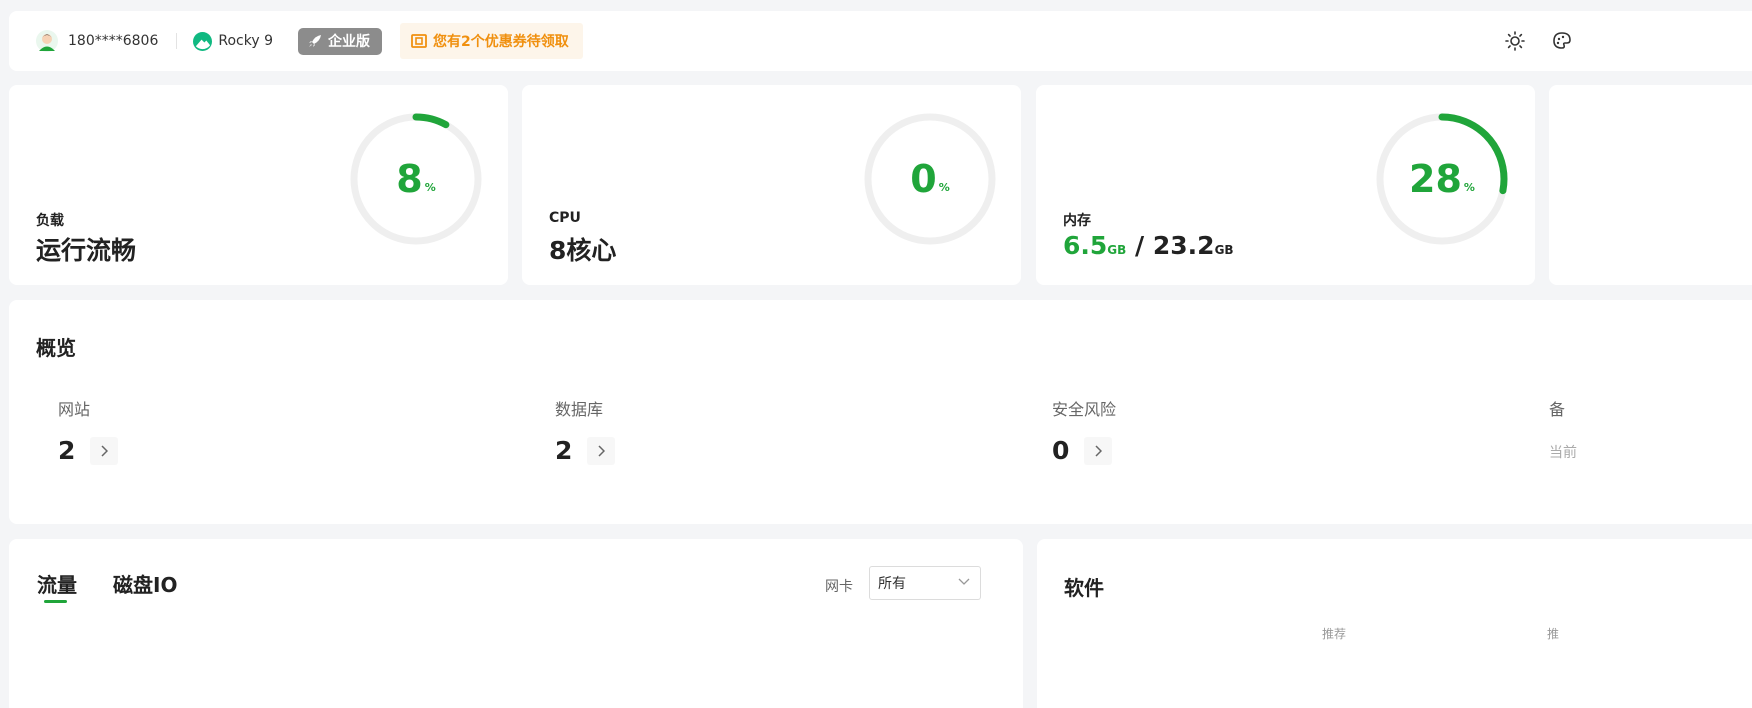 The image size is (1752, 708). What do you see at coordinates (47, 41) in the screenshot?
I see `avatar-icon` at bounding box center [47, 41].